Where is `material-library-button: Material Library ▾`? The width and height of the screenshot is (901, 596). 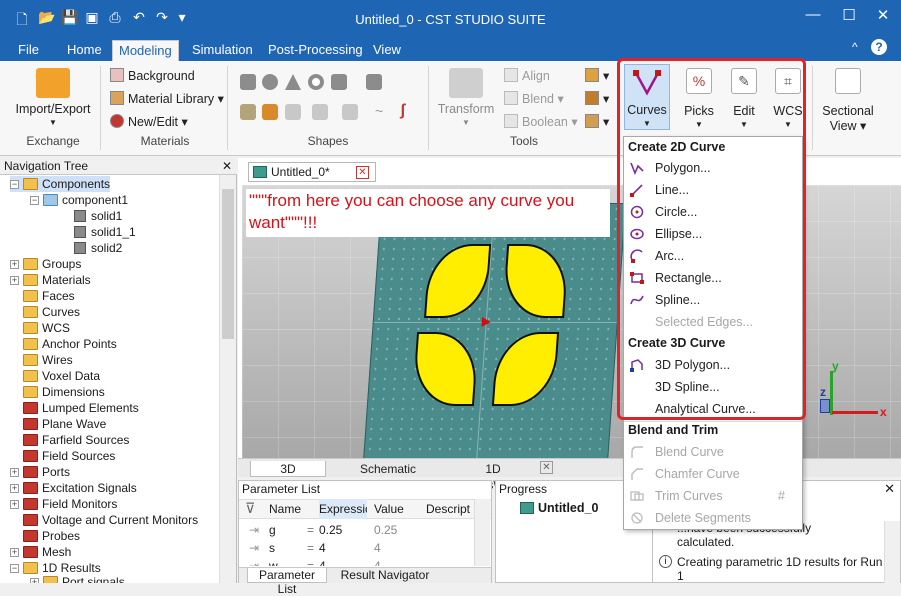
material-library-button: Material Library ▾ is located at coordinates (167, 98).